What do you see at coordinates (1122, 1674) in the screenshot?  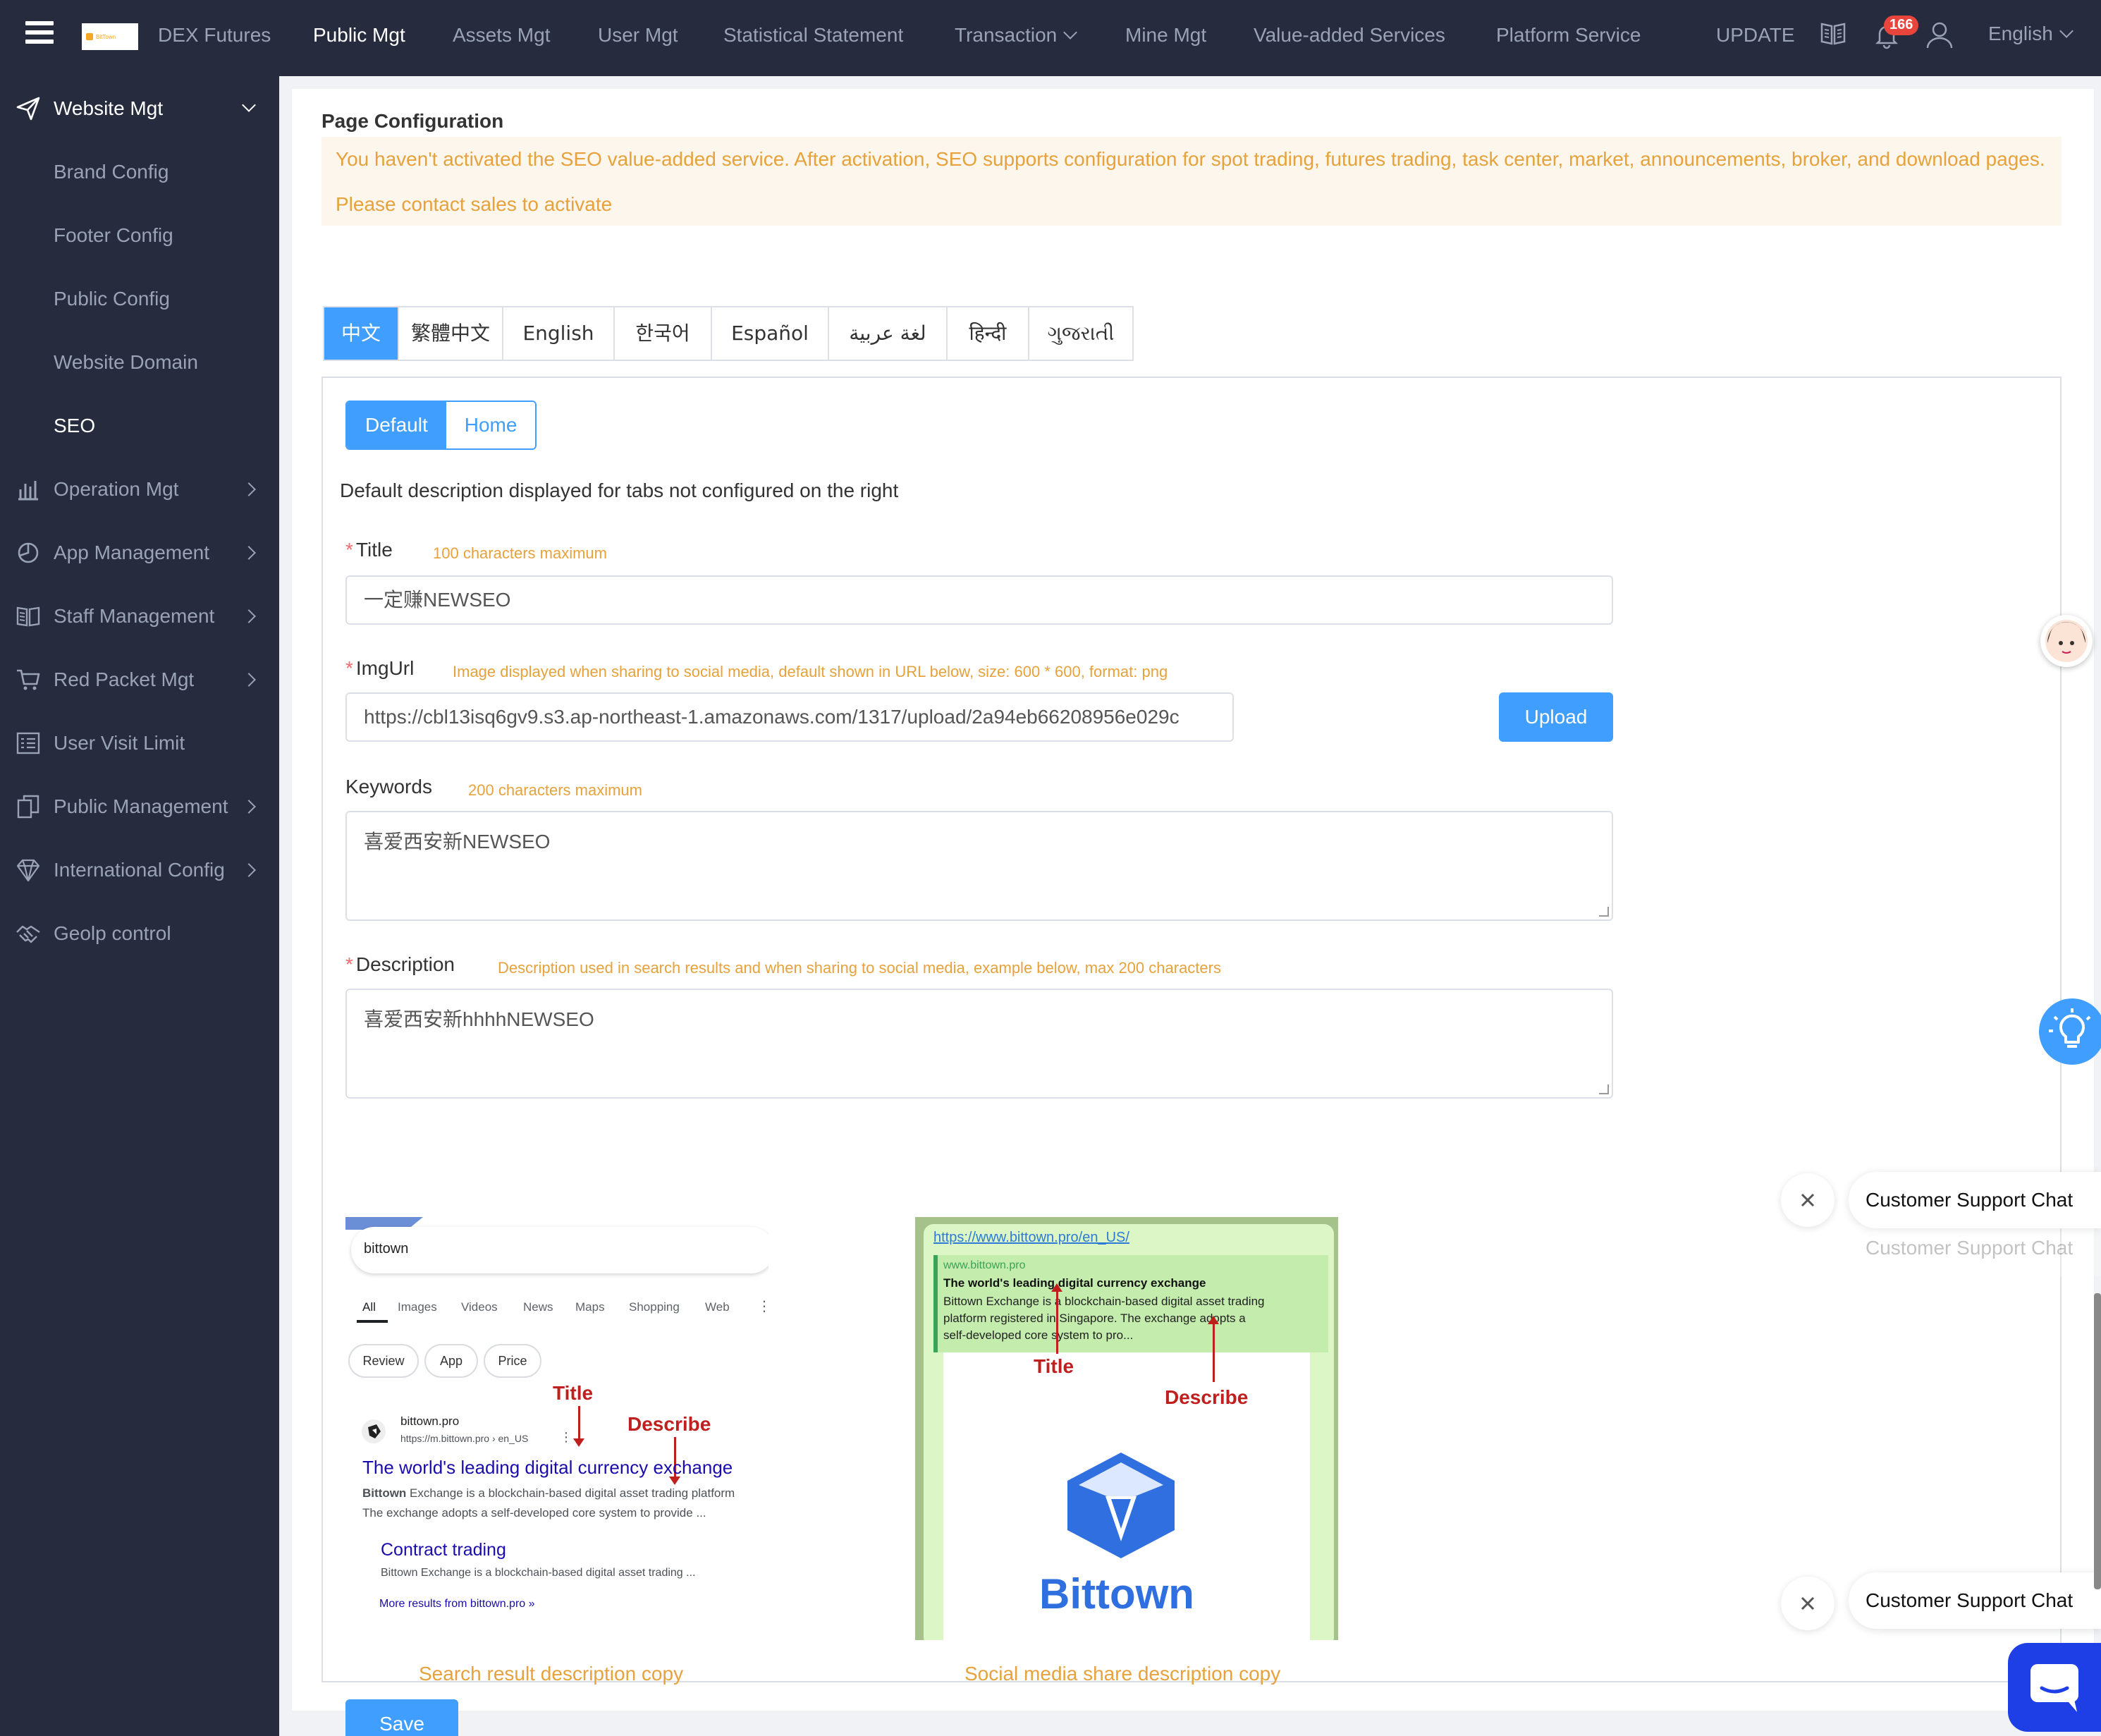 I see `social-example-caption: Social media share description copy` at bounding box center [1122, 1674].